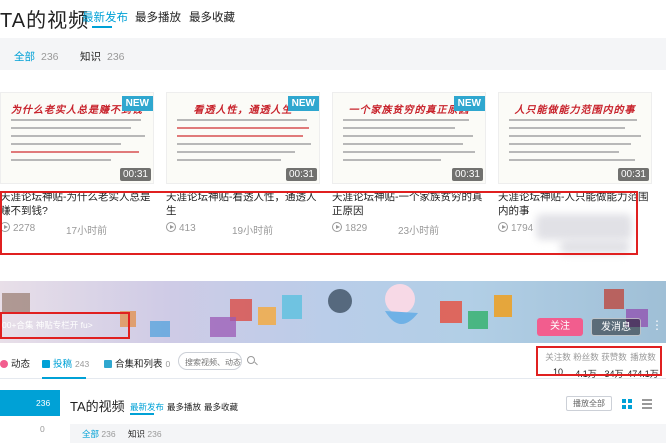  What do you see at coordinates (589, 403) in the screenshot?
I see `play-all-button: 播放全部` at bounding box center [589, 403].